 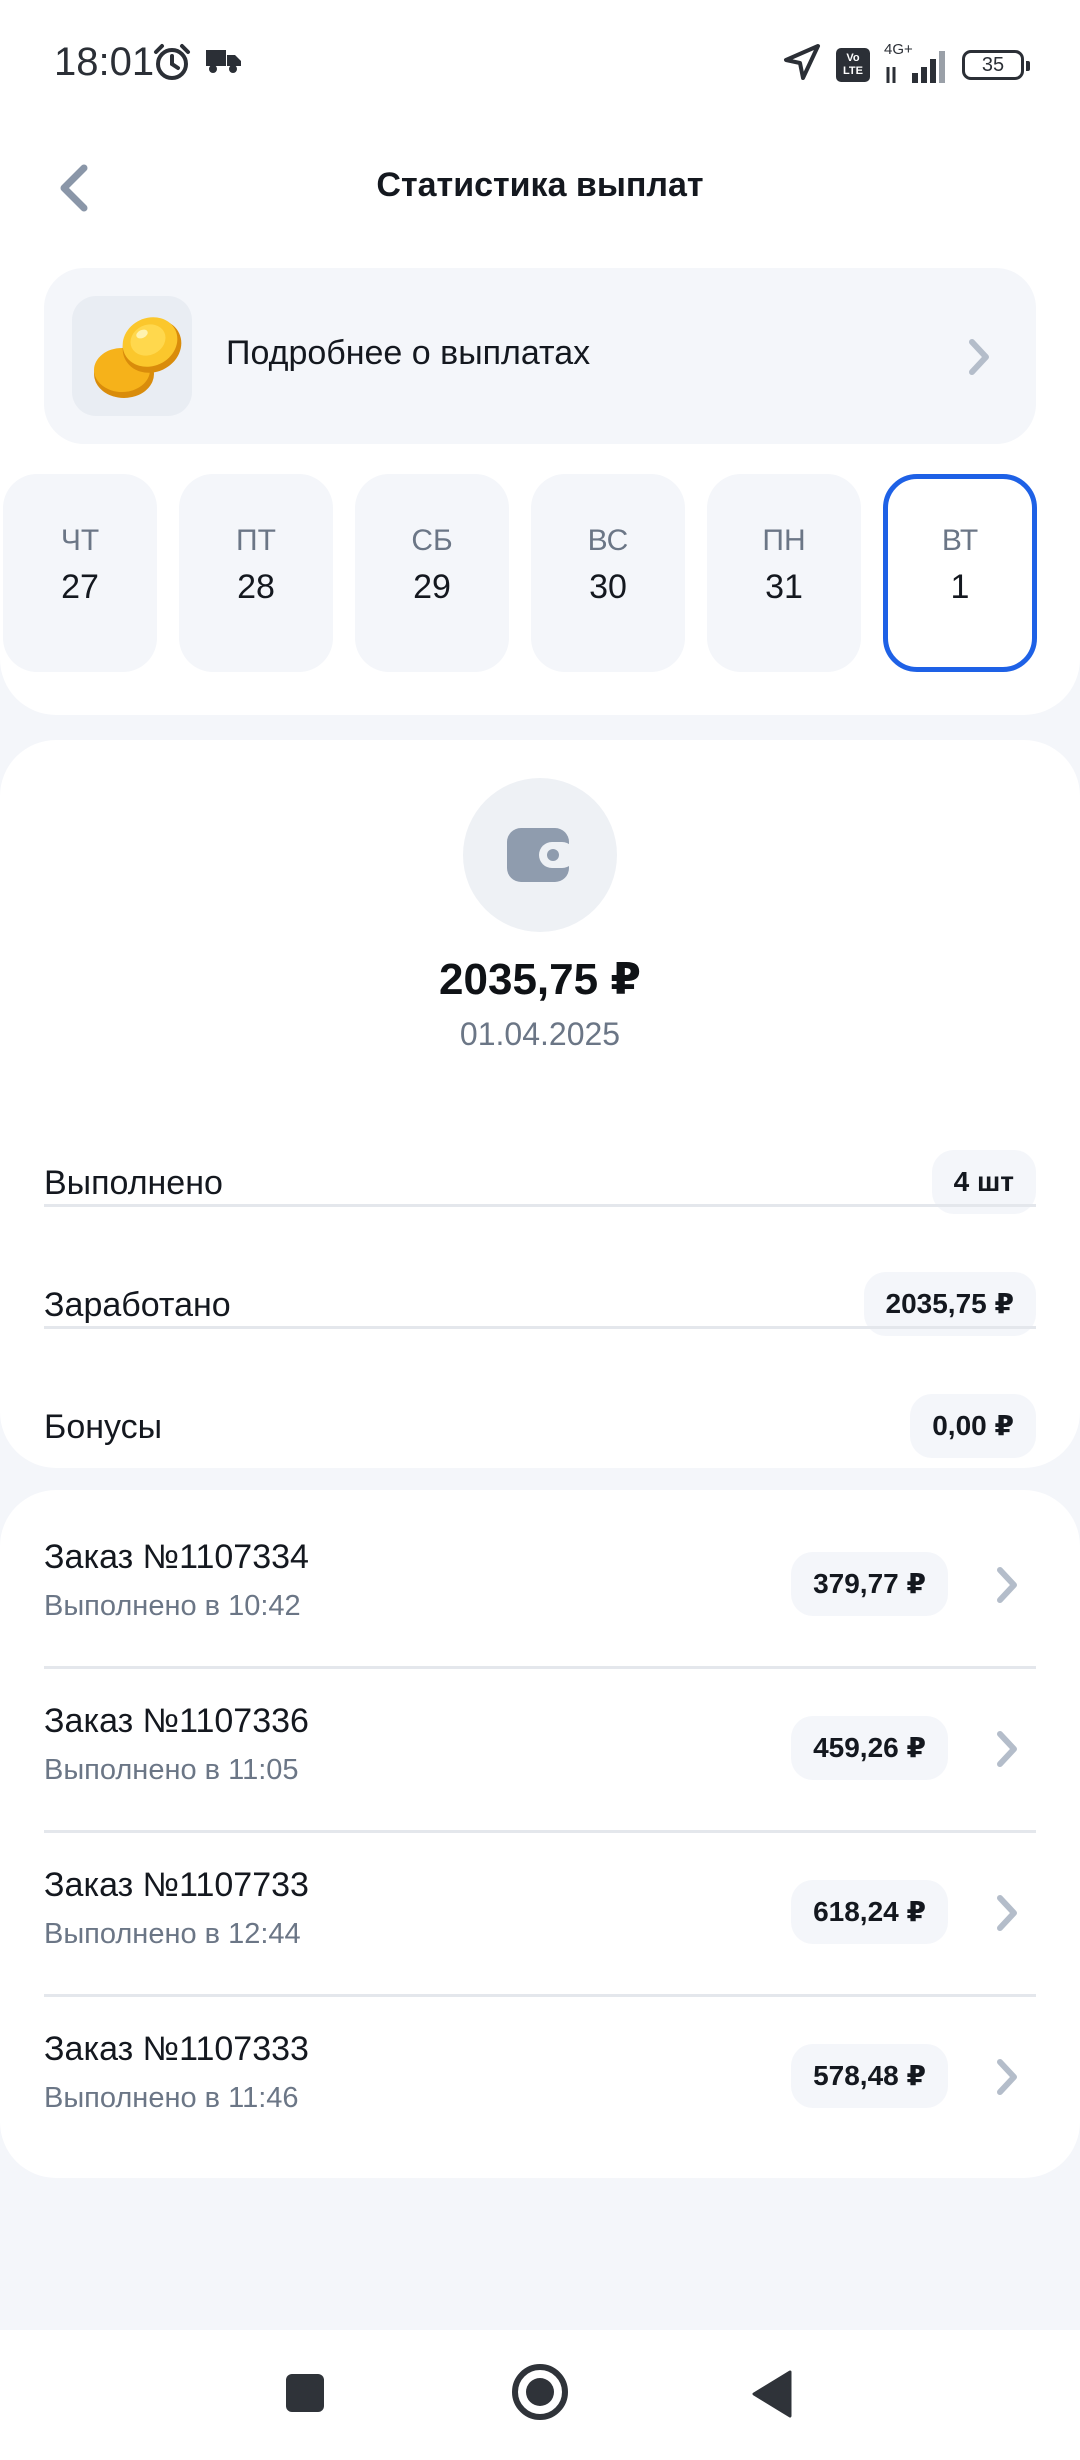 I want to click on day-number: 28, so click(x=256, y=587).